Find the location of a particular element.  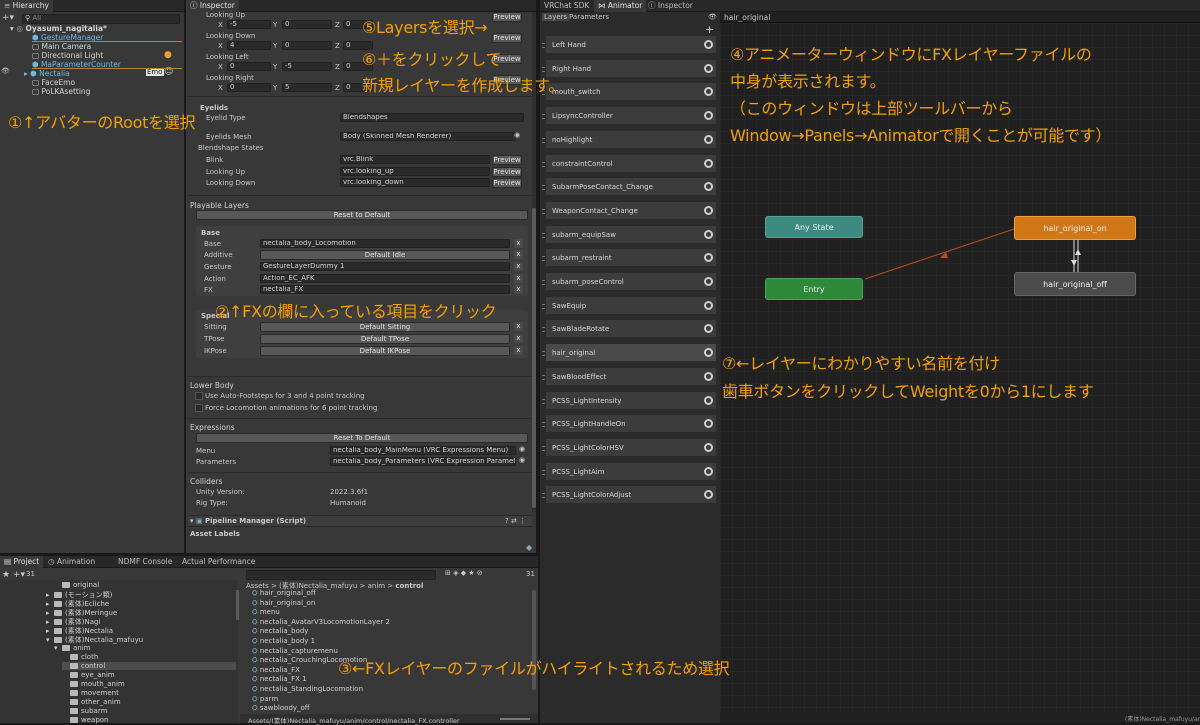

layer-row: hair_original is located at coordinates (629, 353).